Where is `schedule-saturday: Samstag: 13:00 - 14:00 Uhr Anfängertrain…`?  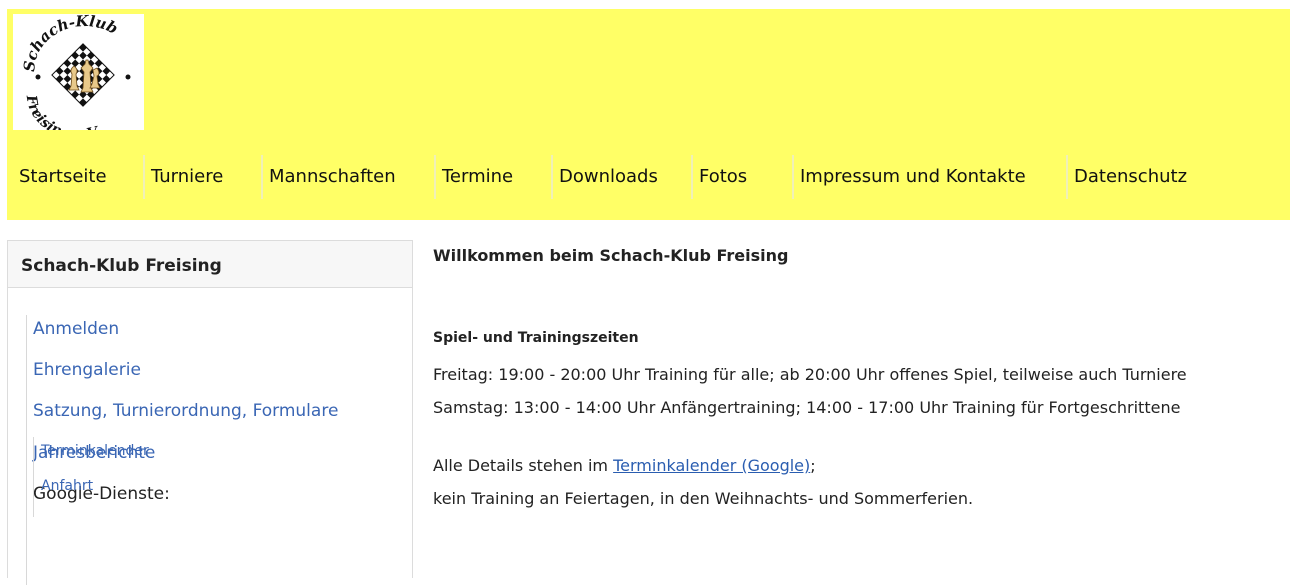 schedule-saturday: Samstag: 13:00 - 14:00 Uhr Anfängertrain… is located at coordinates (807, 407).